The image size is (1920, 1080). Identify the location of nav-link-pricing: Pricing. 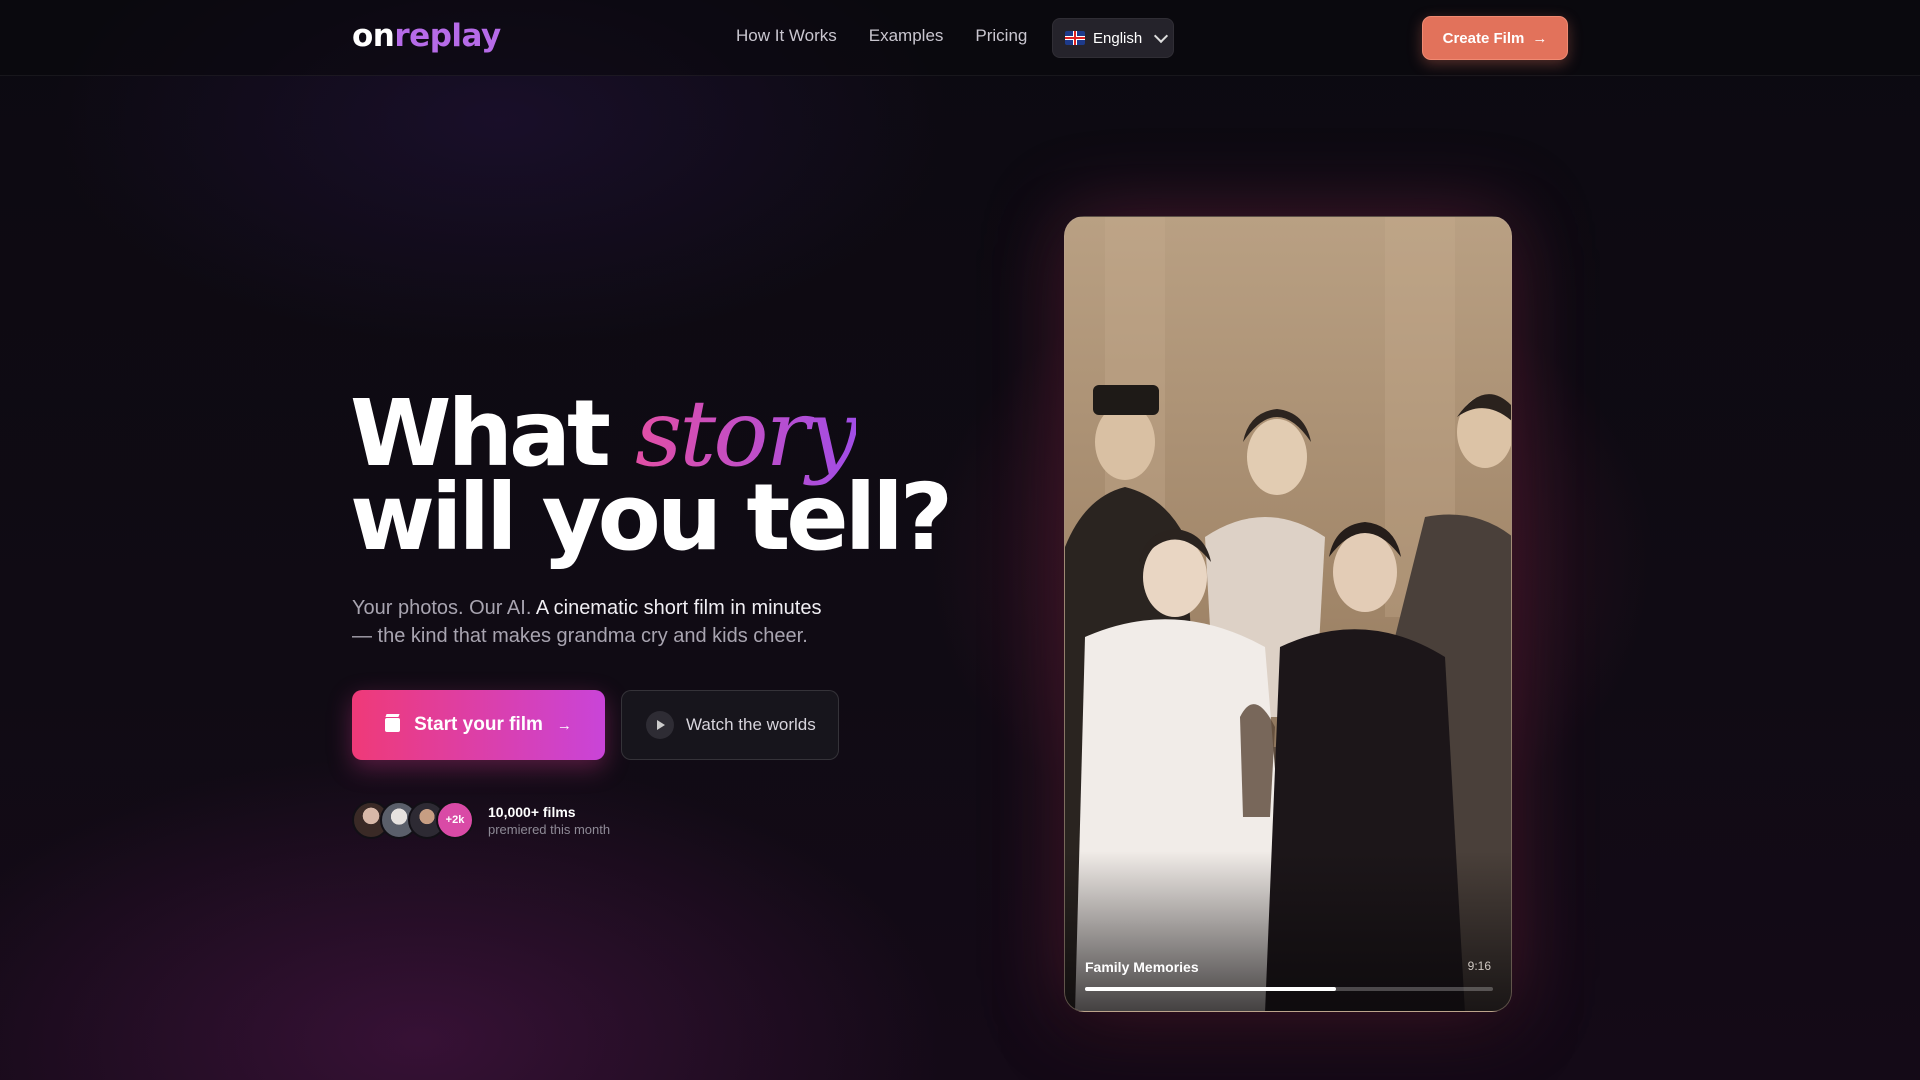
(1001, 36).